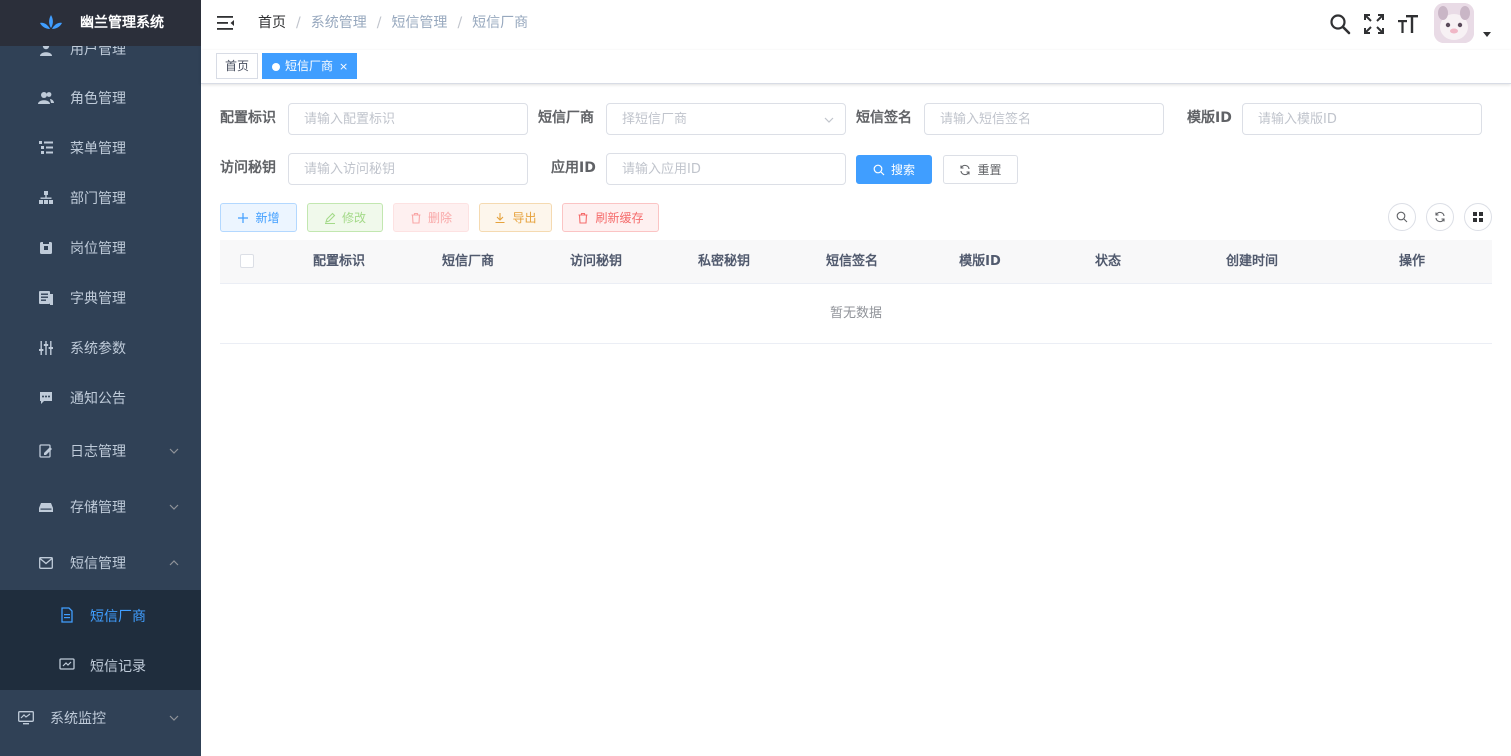 Image resolution: width=1511 pixels, height=756 pixels. Describe the element at coordinates (46, 148) in the screenshot. I see `tree-table-icon` at that location.